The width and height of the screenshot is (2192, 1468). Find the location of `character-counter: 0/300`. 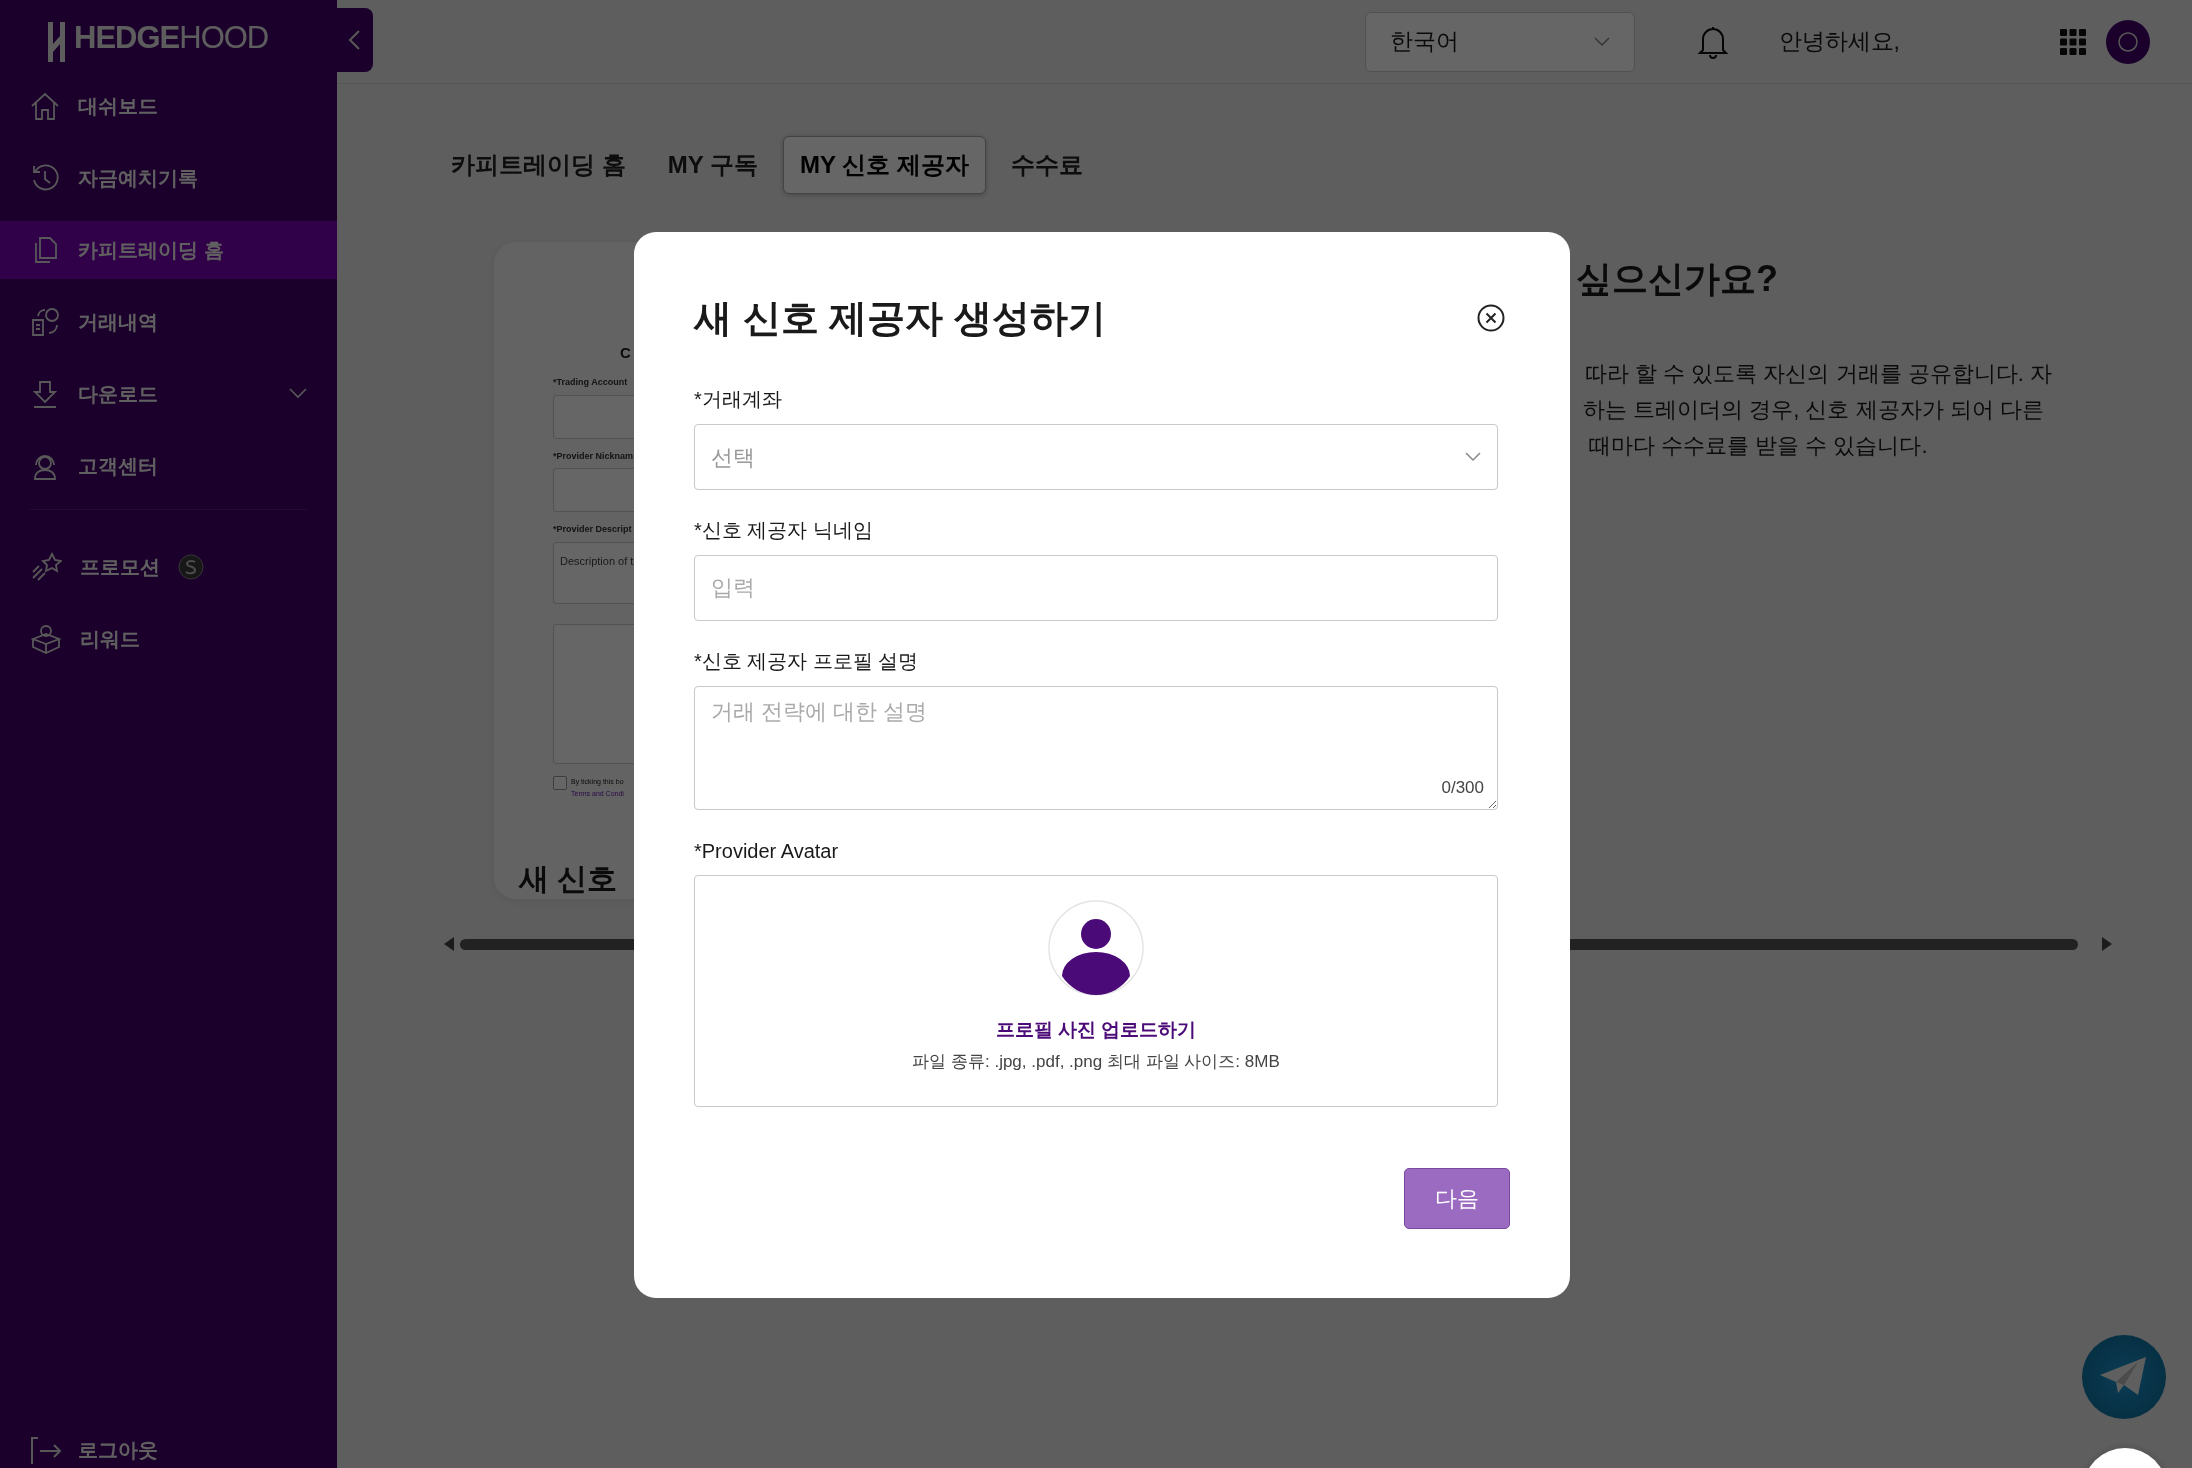

character-counter: 0/300 is located at coordinates (1462, 787).